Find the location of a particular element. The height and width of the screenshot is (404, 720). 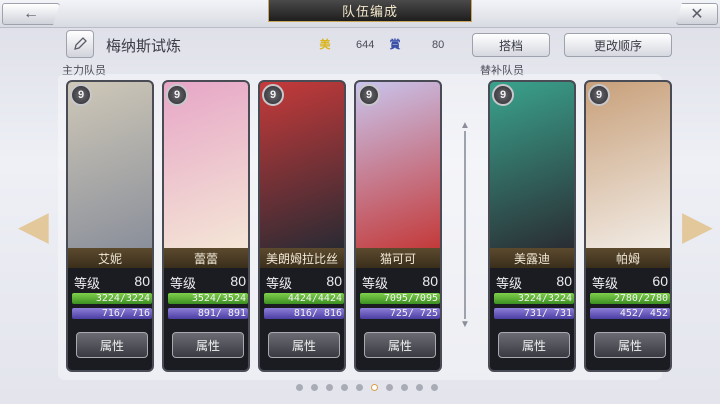

down-arrow-icon: ▼ is located at coordinates (465, 324).